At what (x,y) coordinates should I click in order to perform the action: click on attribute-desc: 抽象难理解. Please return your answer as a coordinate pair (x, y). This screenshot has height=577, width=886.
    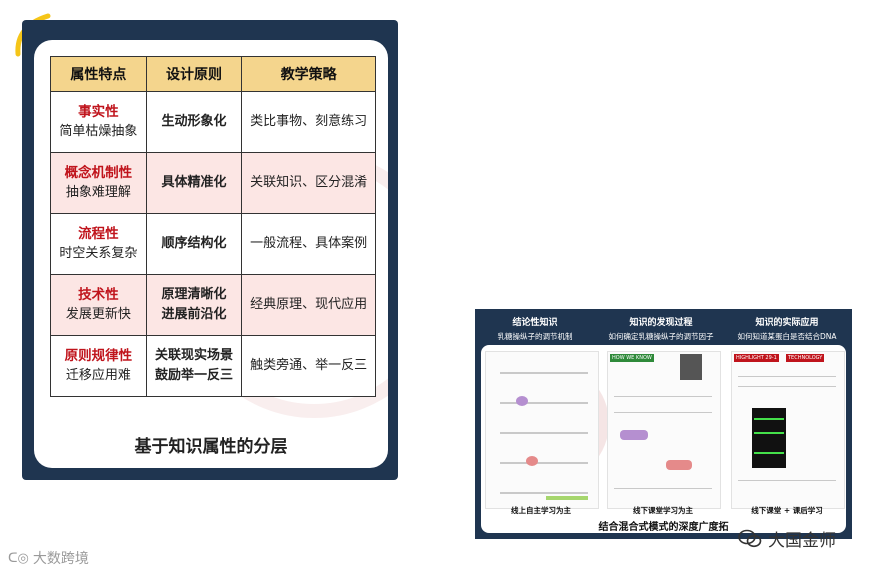
    Looking at the image, I should click on (98, 192).